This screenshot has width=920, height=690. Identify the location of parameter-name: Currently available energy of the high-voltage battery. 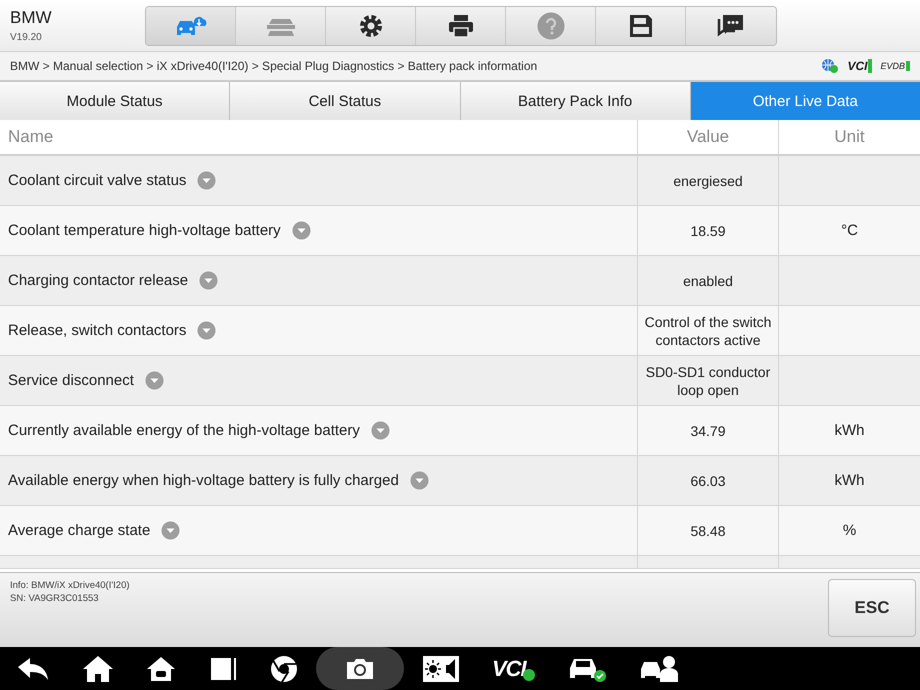
(184, 430).